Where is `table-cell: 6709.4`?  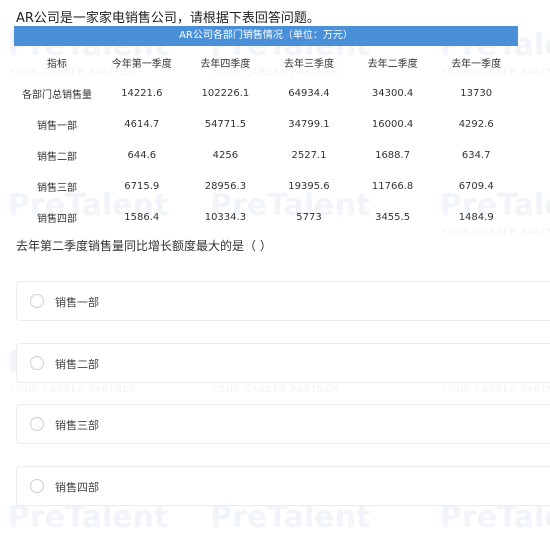
table-cell: 6709.4 is located at coordinates (476, 186).